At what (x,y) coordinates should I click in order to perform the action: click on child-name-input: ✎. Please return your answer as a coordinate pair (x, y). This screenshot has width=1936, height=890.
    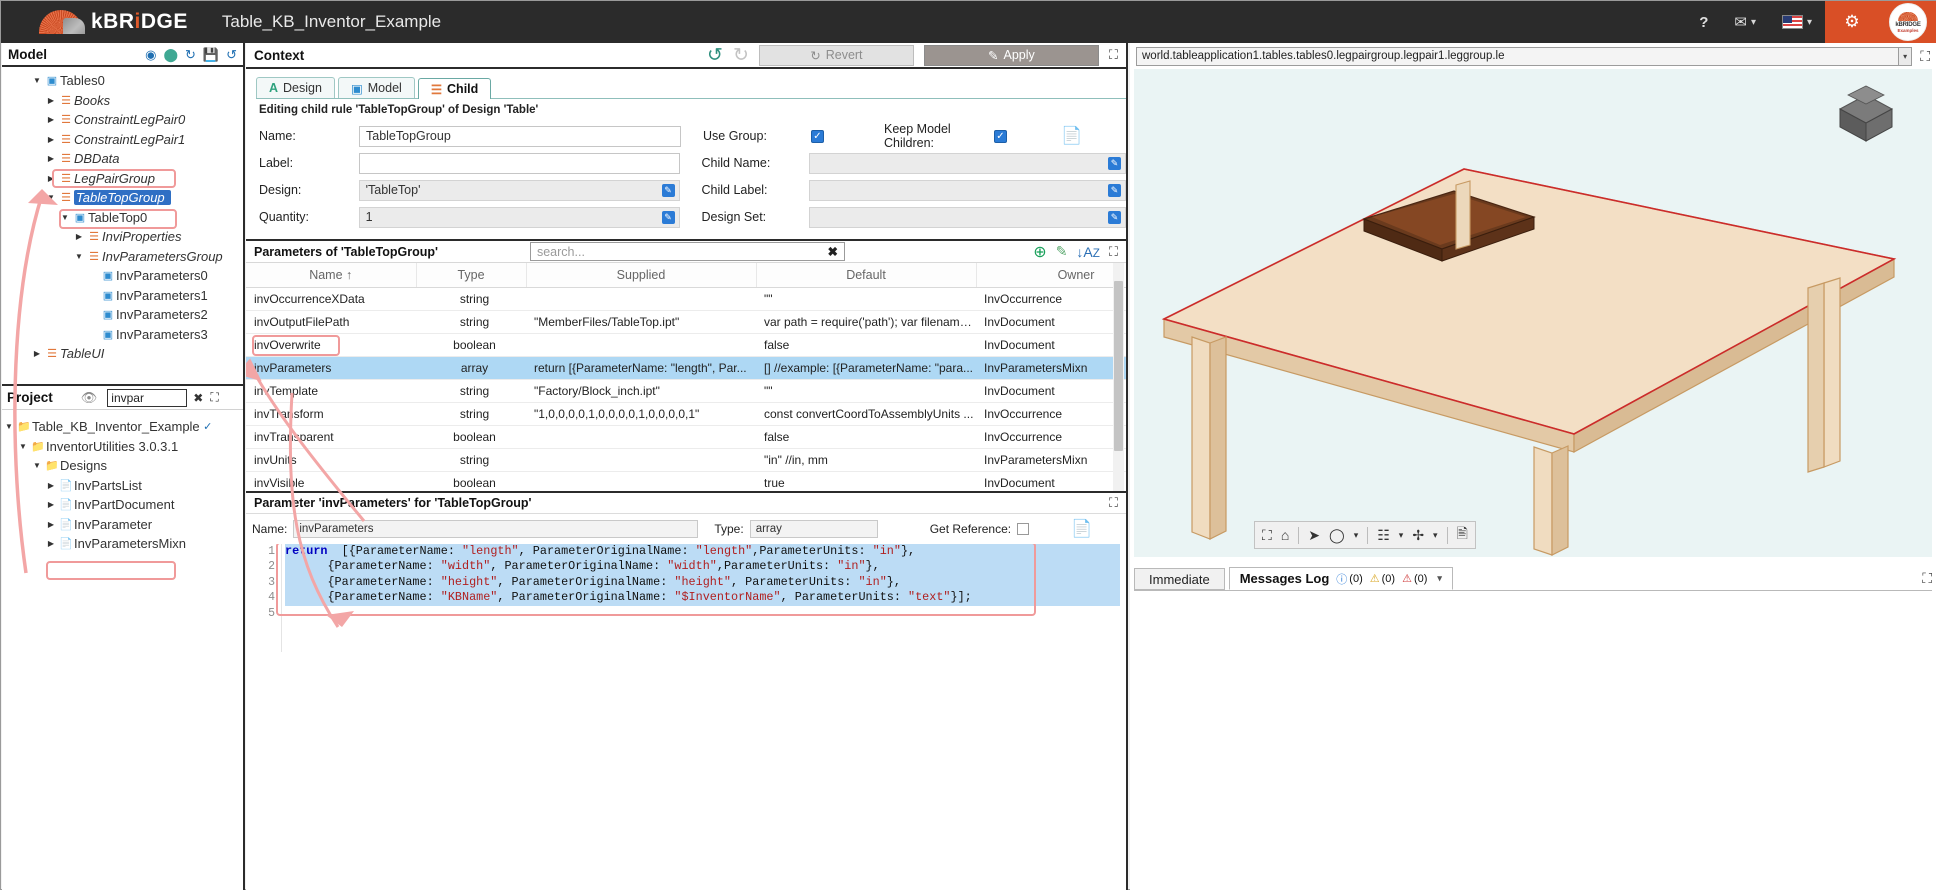
    Looking at the image, I should click on (968, 163).